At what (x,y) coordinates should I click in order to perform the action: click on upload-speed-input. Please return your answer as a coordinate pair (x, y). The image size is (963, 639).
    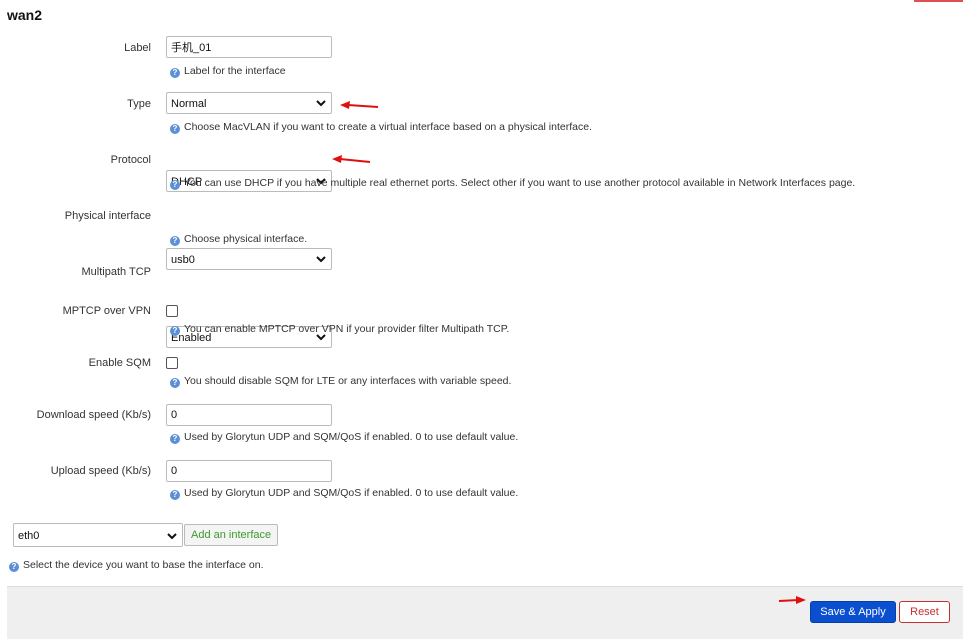
    Looking at the image, I should click on (249, 471).